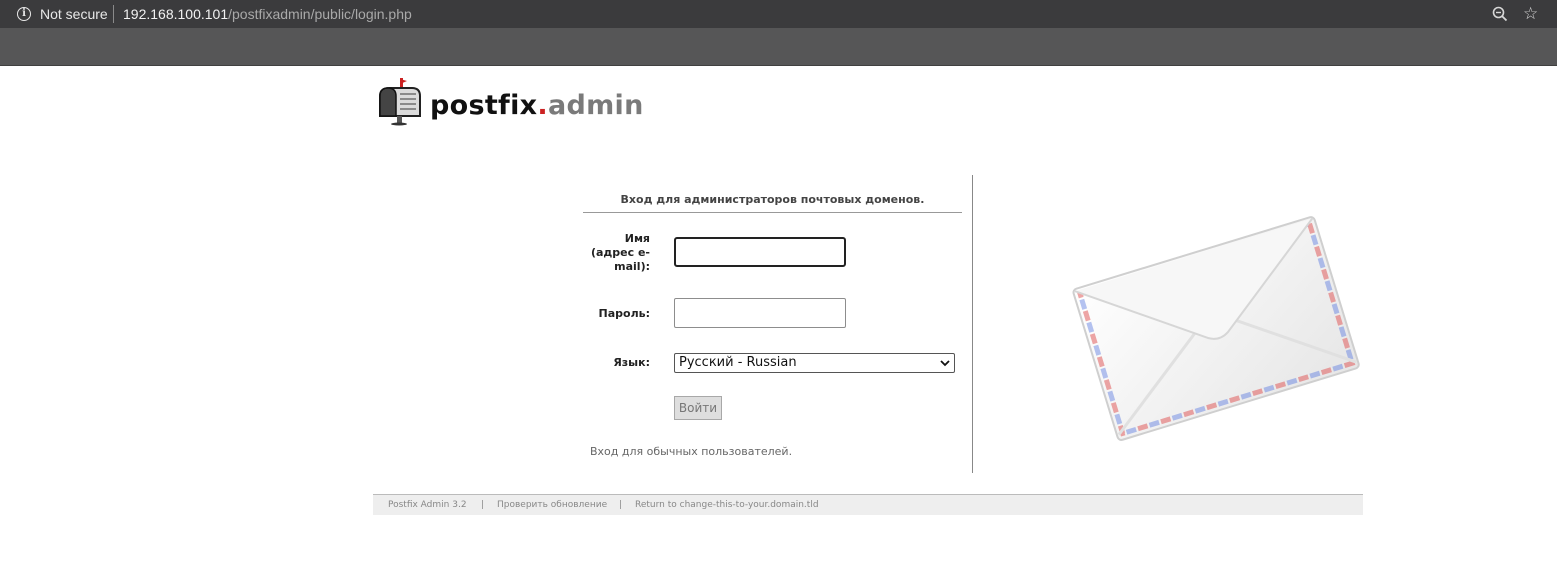 Image resolution: width=1557 pixels, height=582 pixels. I want to click on language-selected-value: Русский - Russian, so click(738, 362).